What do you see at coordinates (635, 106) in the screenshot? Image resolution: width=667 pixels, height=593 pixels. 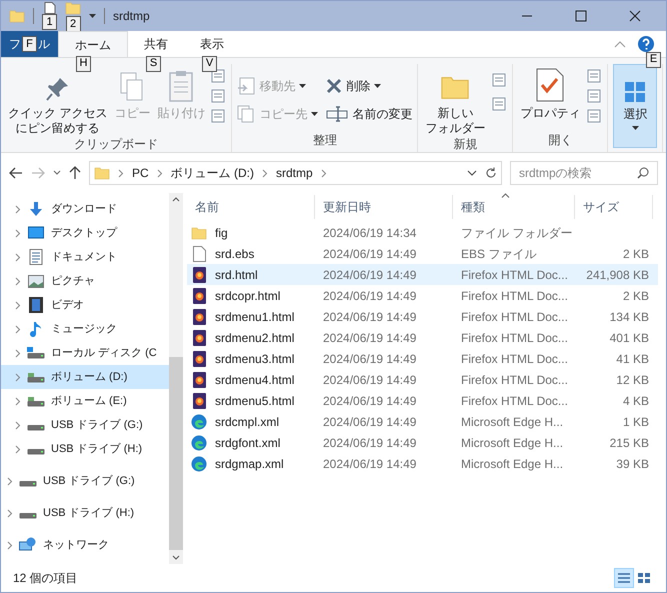 I see `ribbon-button: 選択` at bounding box center [635, 106].